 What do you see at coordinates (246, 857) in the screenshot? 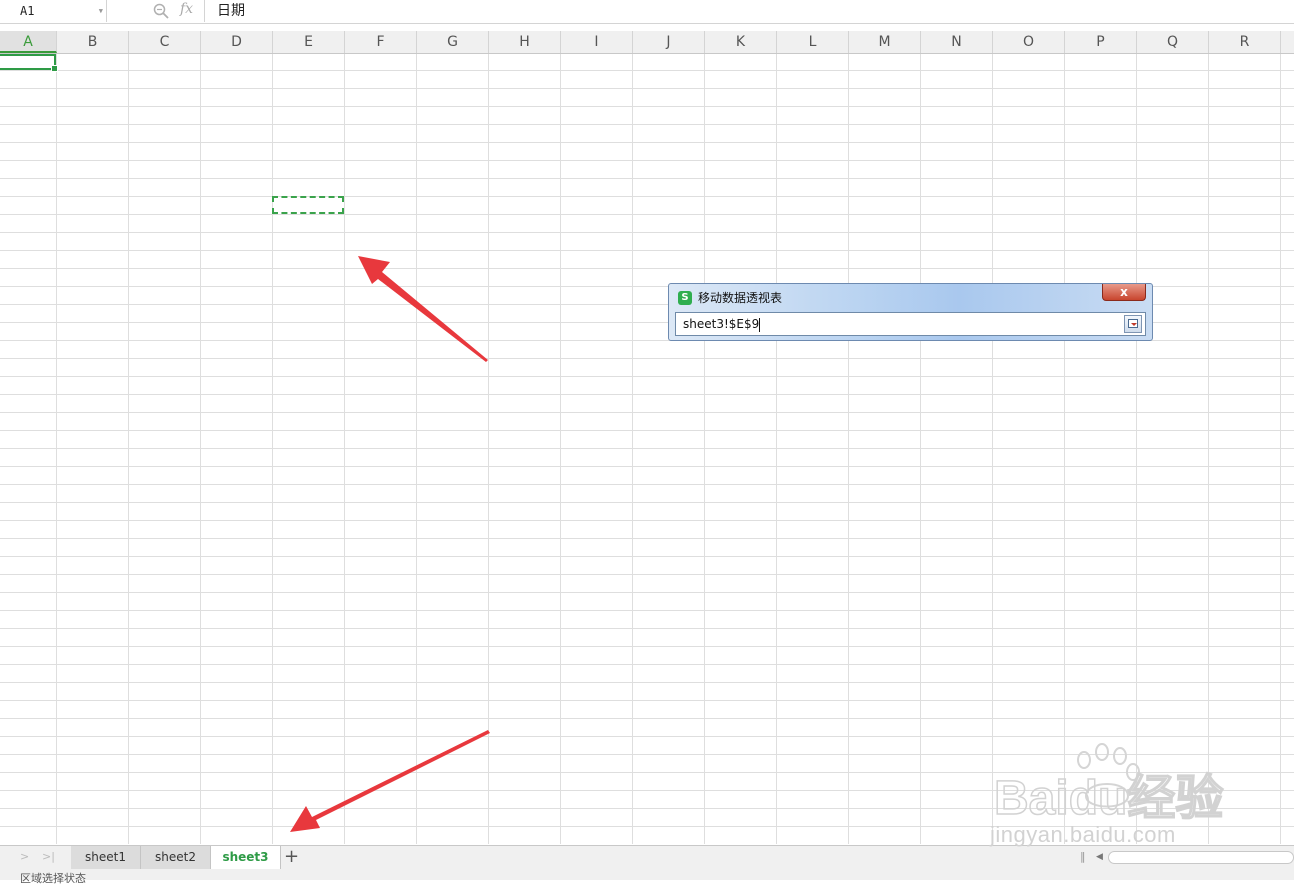
I see `sheet-tab-sheet3: sheet3` at bounding box center [246, 857].